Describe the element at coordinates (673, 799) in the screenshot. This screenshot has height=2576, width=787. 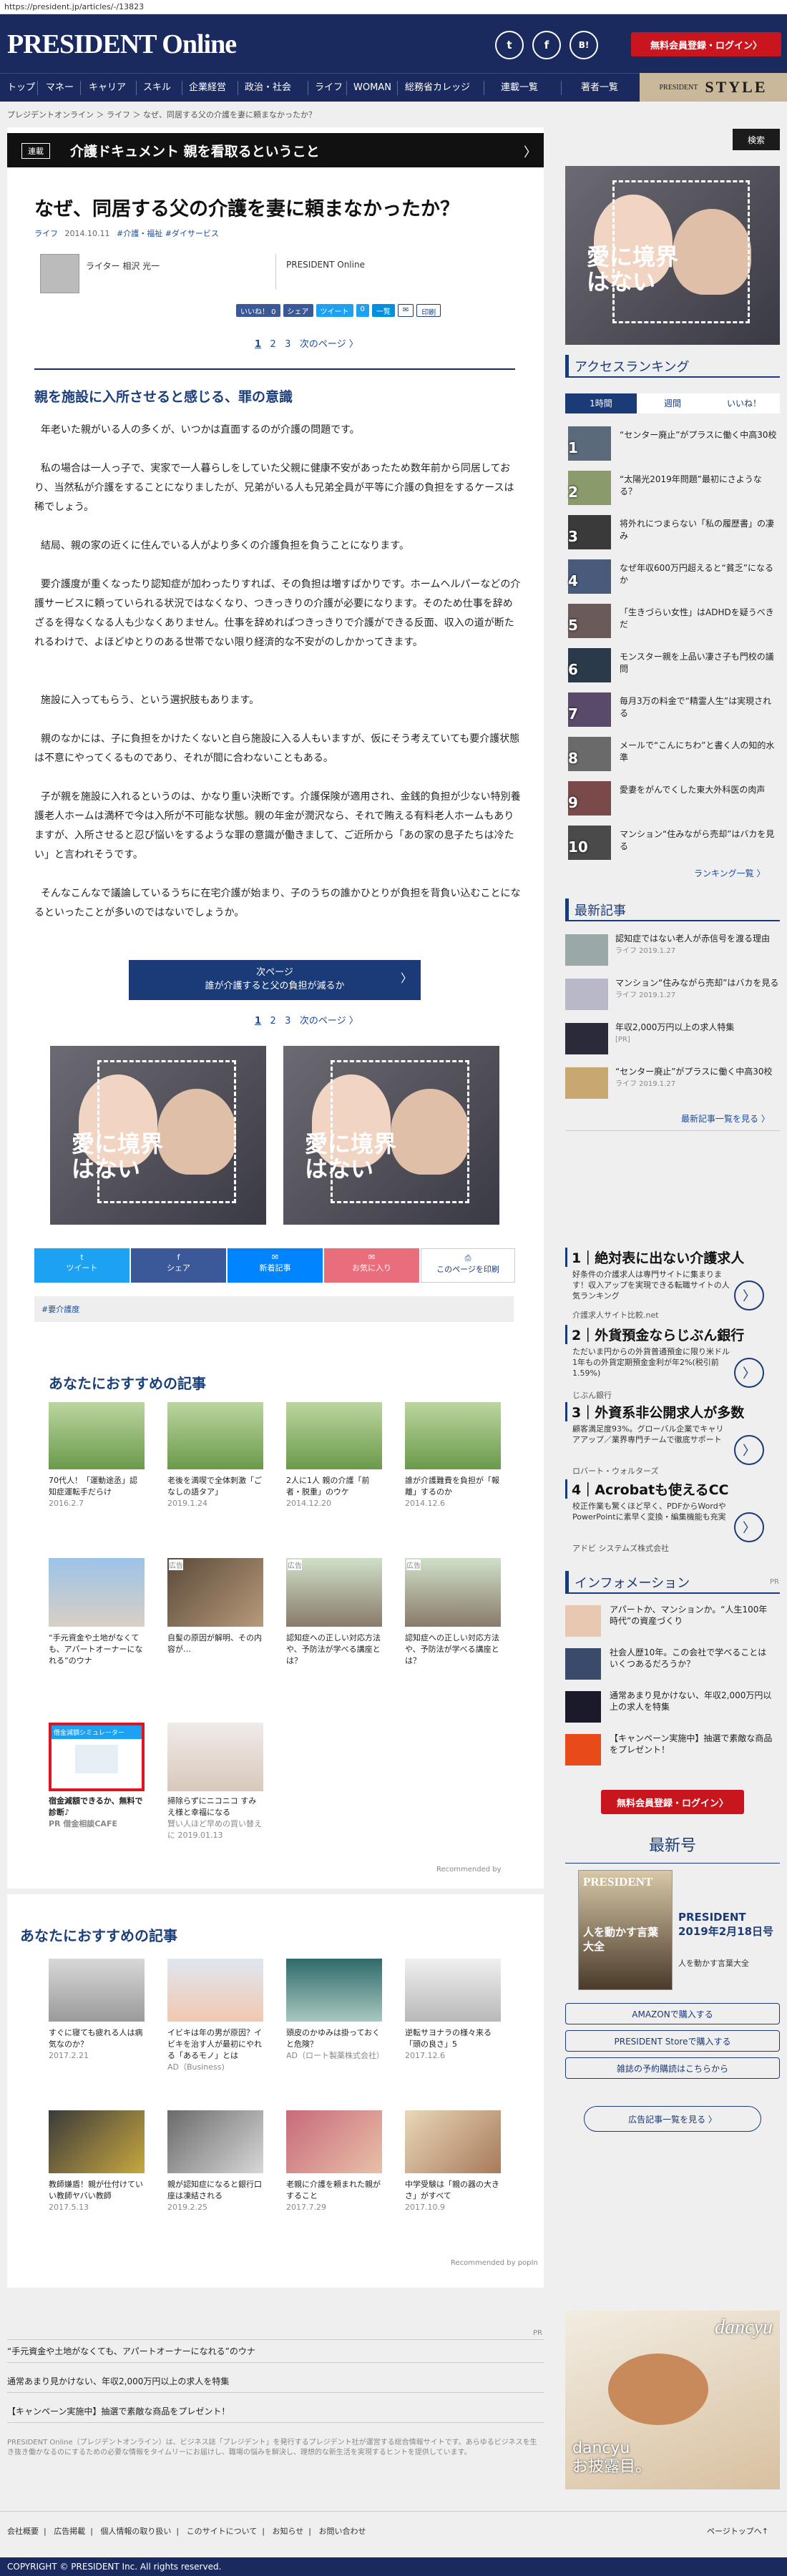
I see `ranking-item: 9 愛妻をがんでくした東大外科医の肉声` at that location.